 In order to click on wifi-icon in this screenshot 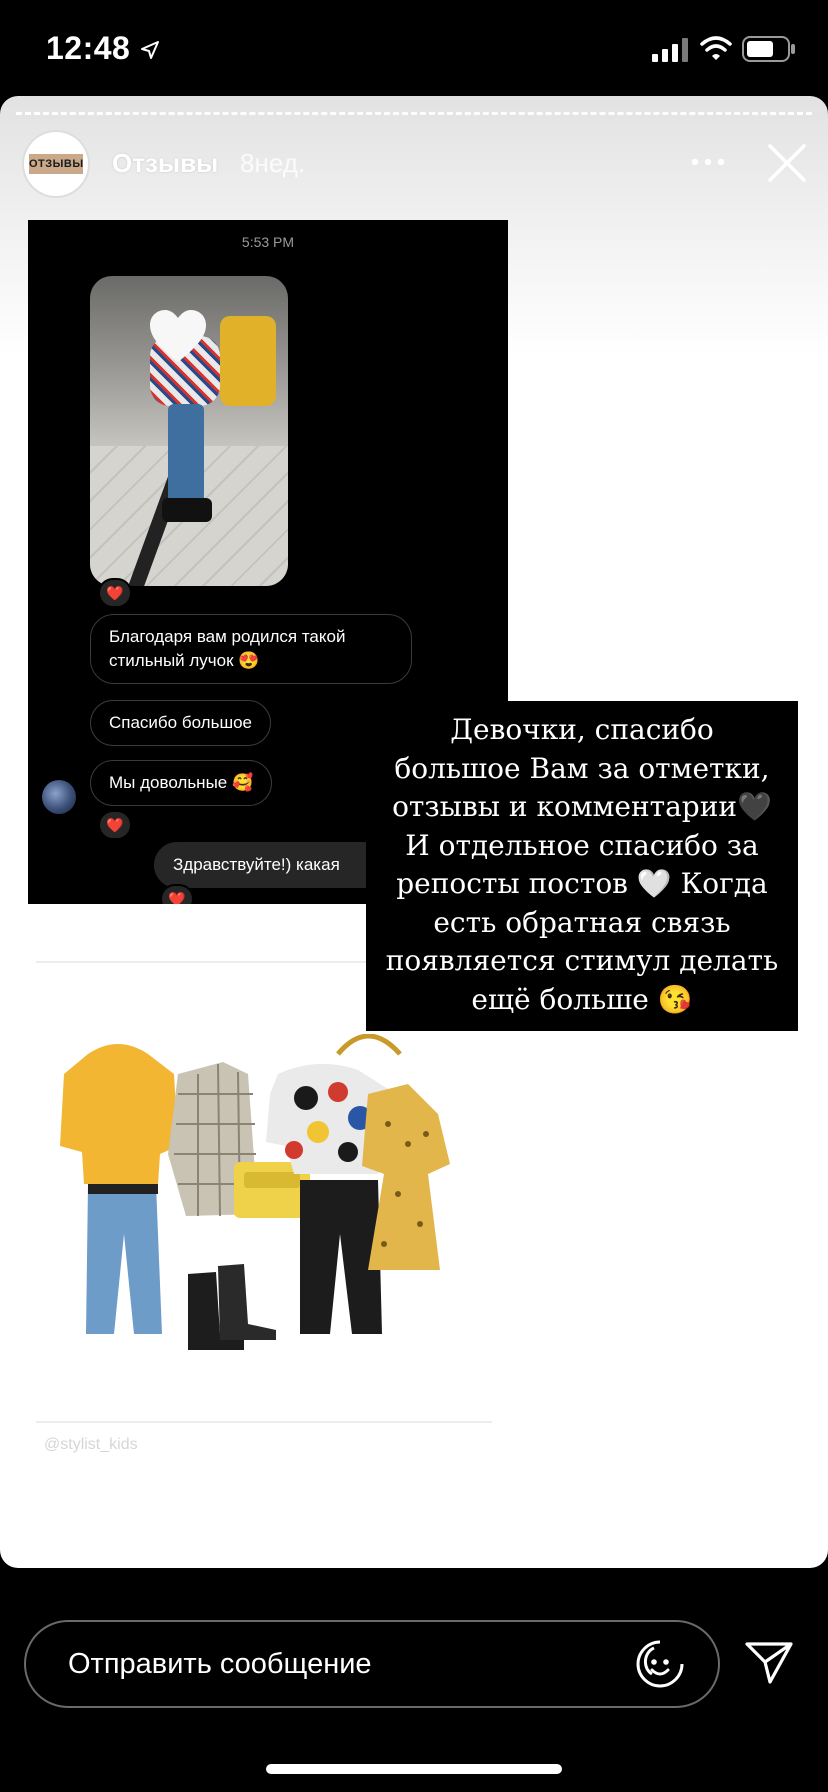, I will do `click(716, 48)`.